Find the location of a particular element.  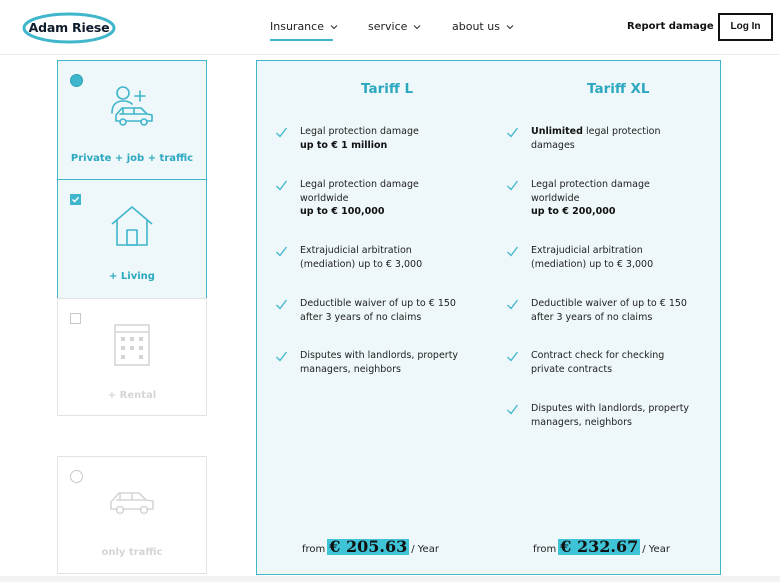

logo-text: Adam Riese is located at coordinates (69, 27).